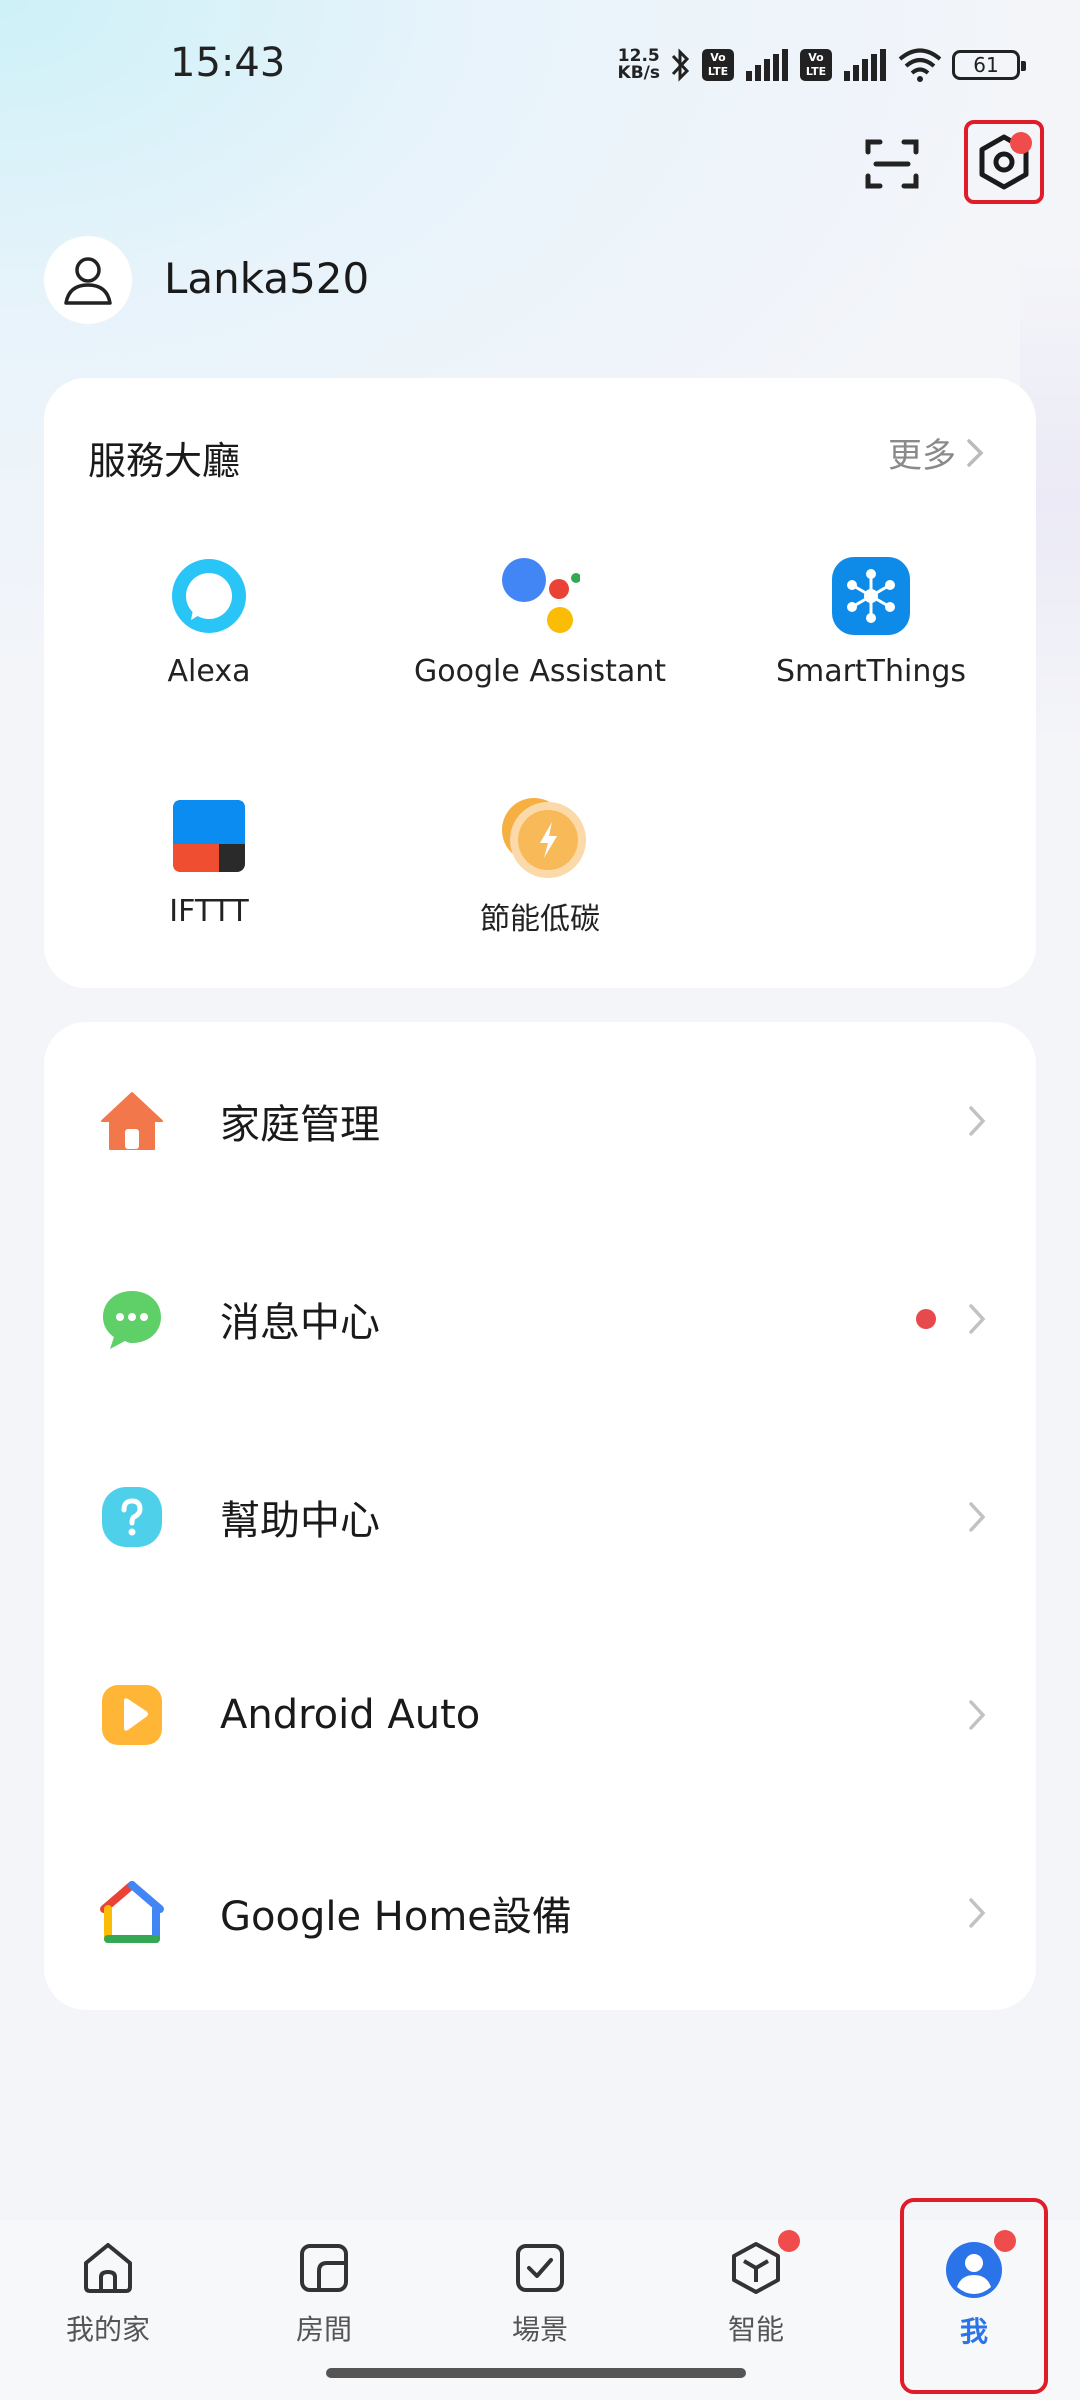  I want to click on service-label: Alexa, so click(209, 671).